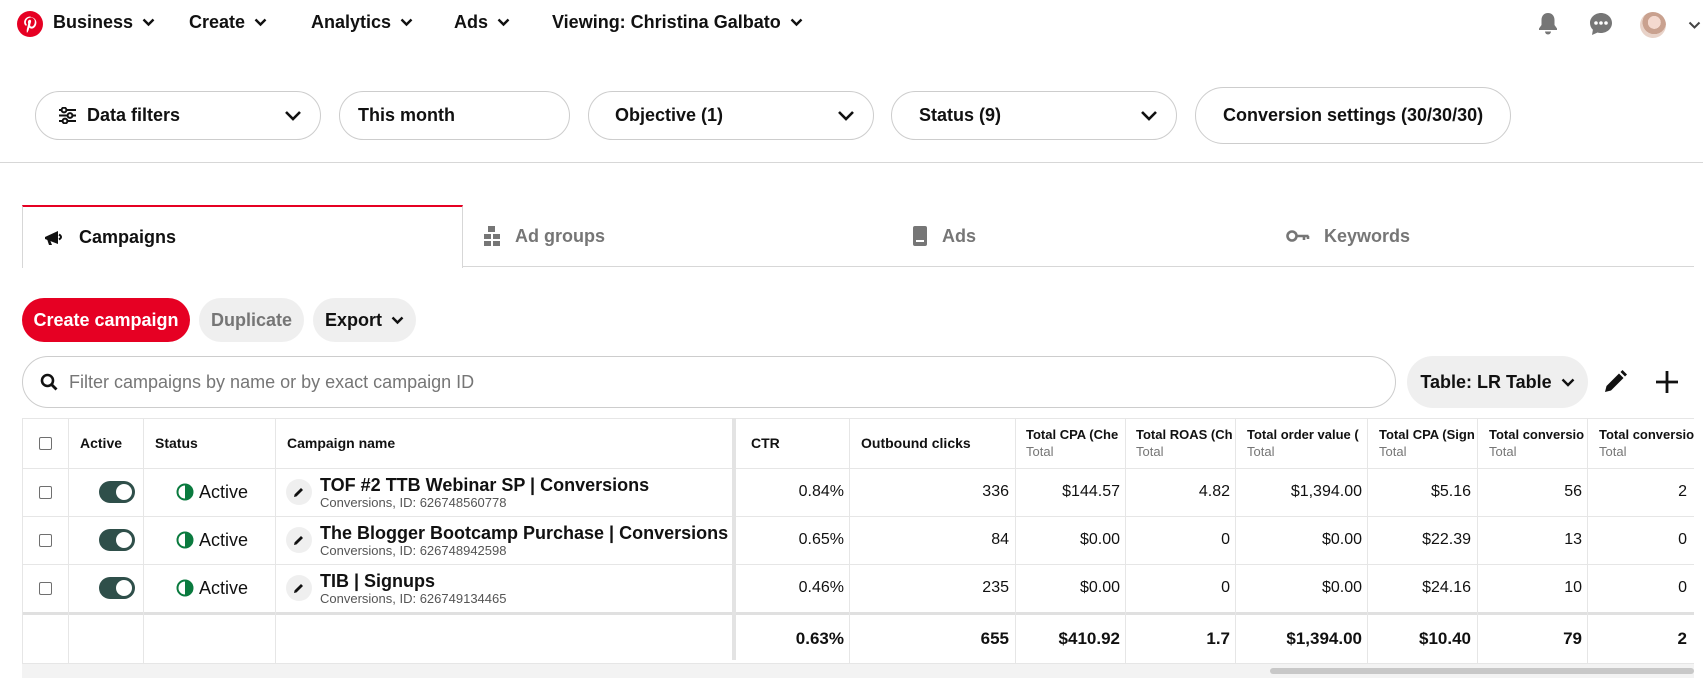 The image size is (1703, 685). Describe the element at coordinates (1538, 443) in the screenshot. I see `header-total-conversions-1: Total conversio Total` at that location.